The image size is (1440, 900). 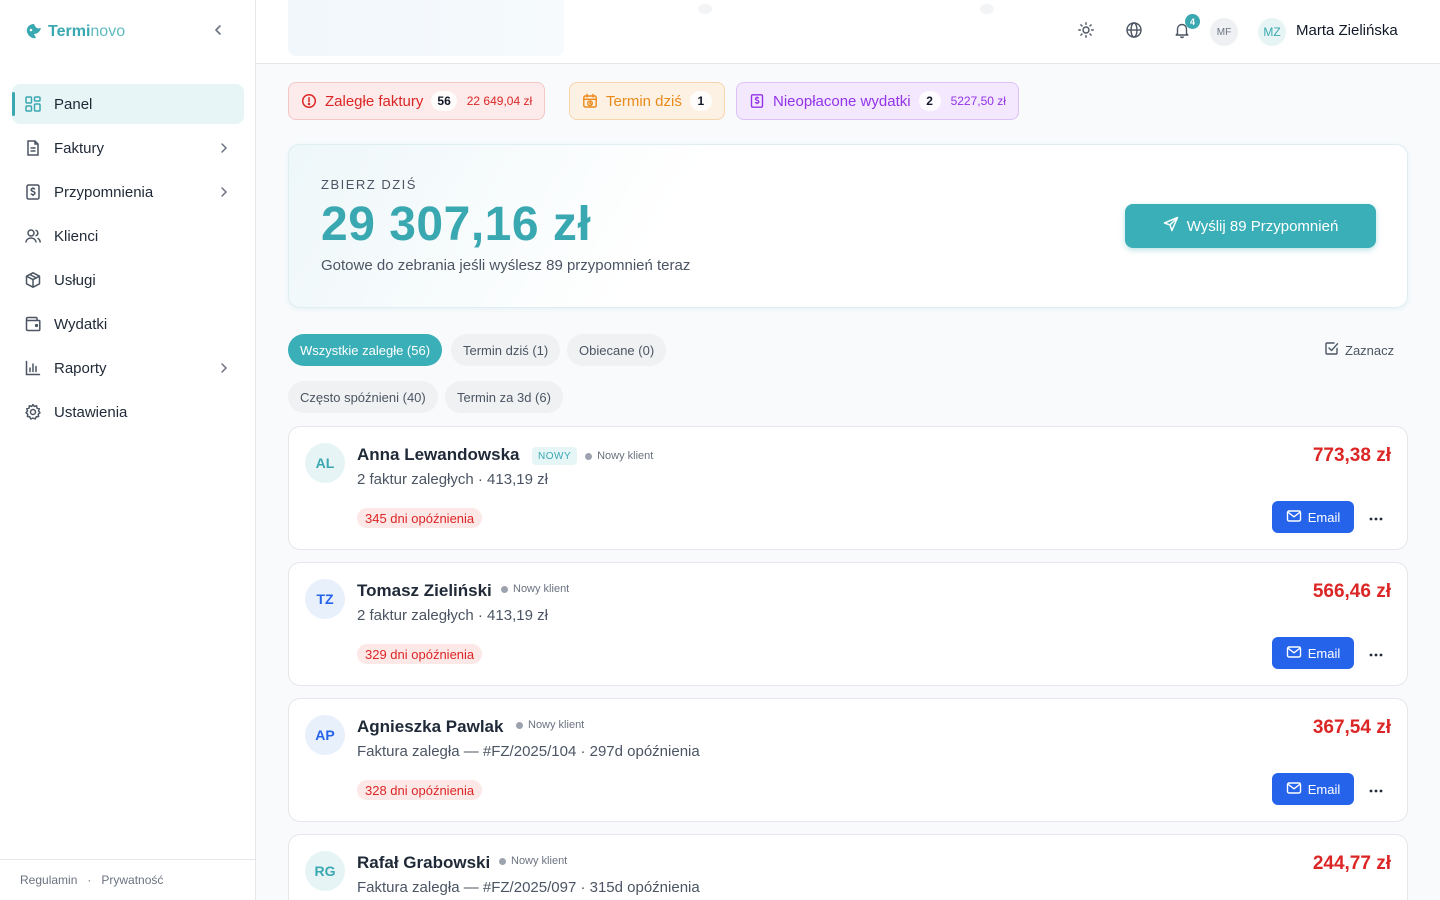 I want to click on more-horizontal-icon, so click(x=1376, y=789).